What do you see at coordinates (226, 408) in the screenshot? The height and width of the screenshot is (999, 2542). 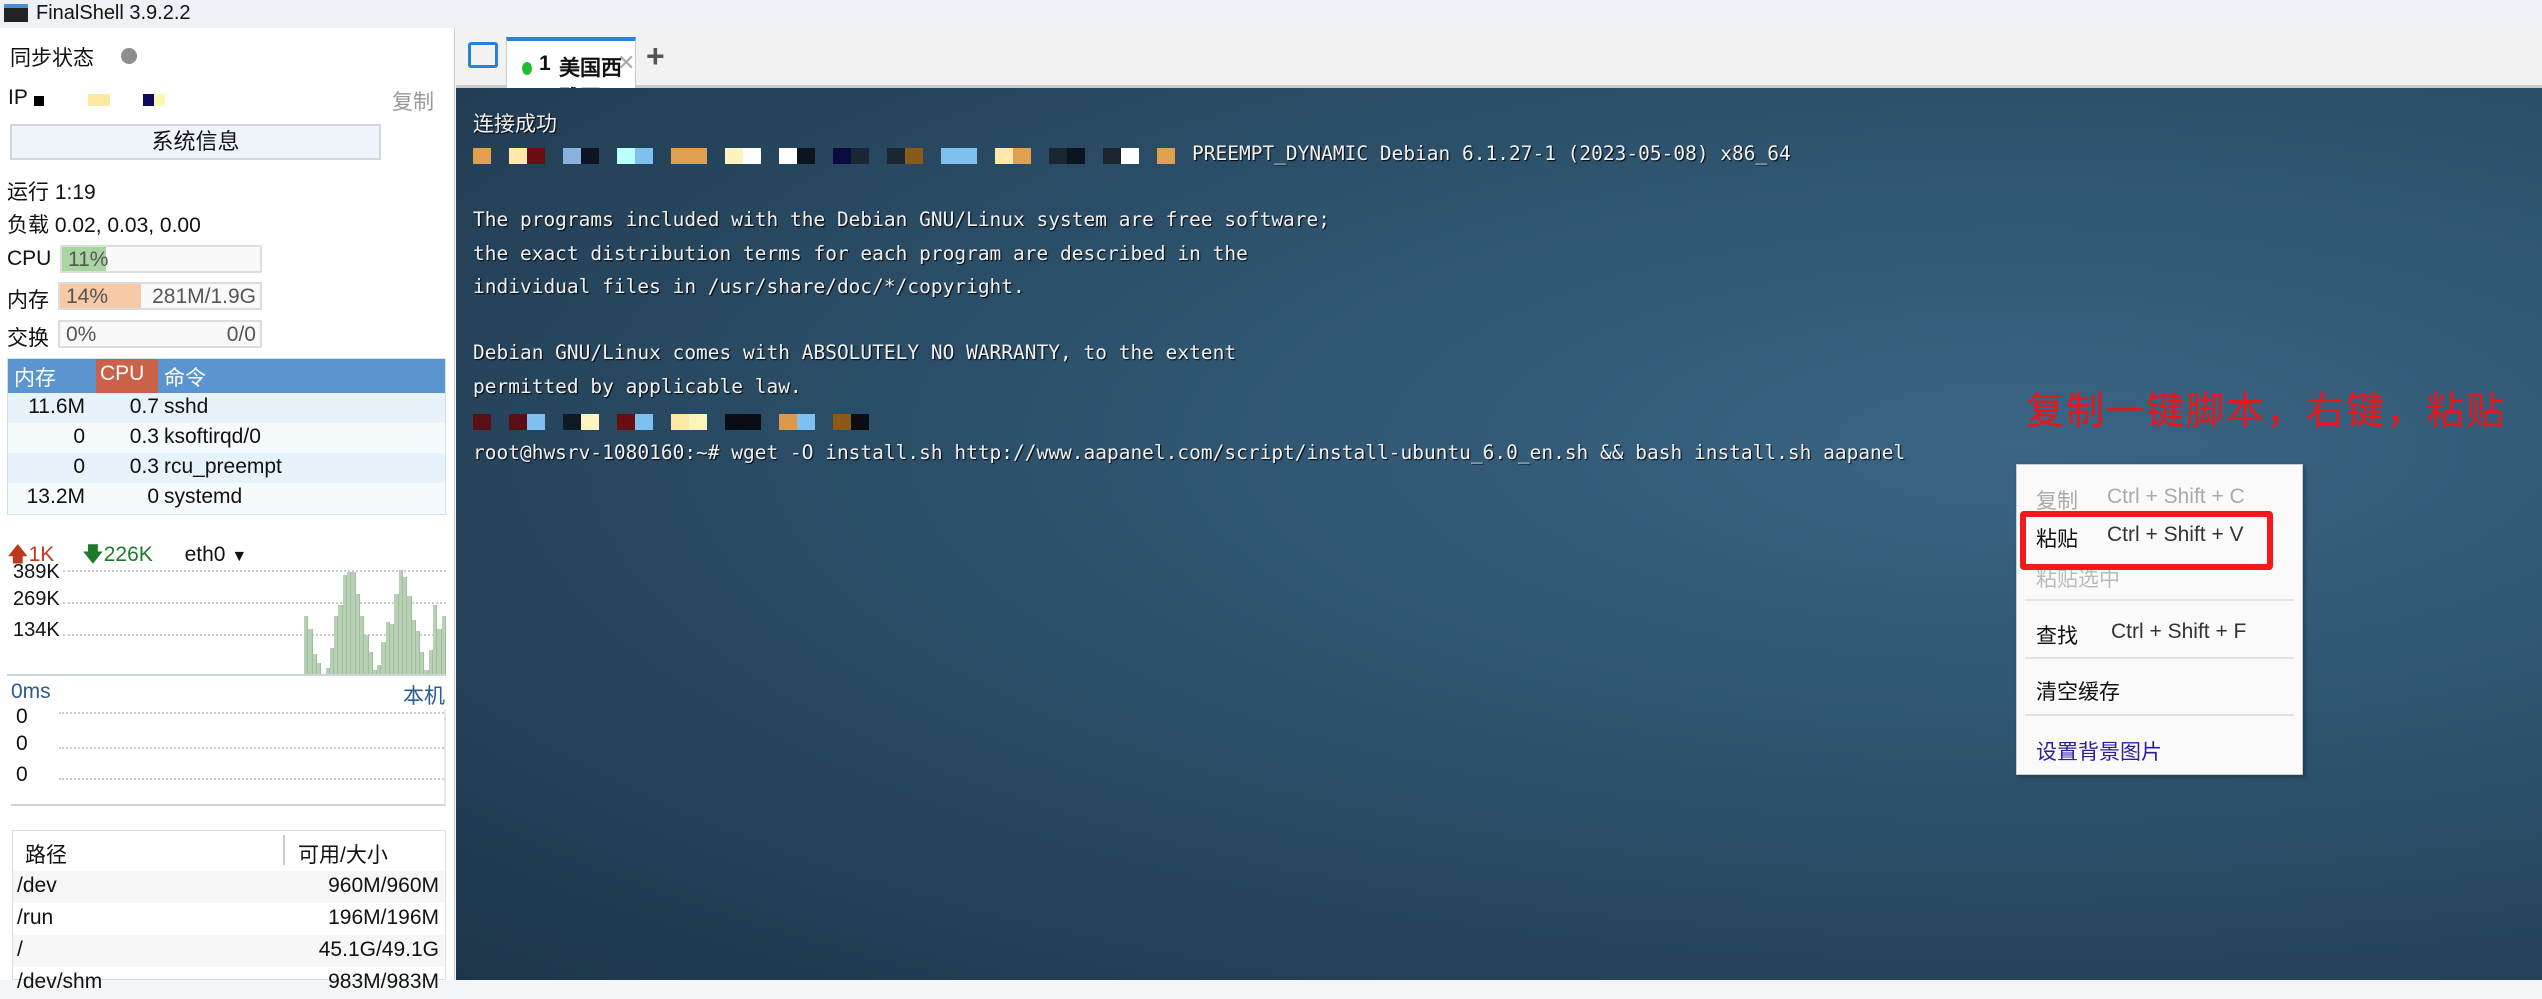 I see `process-row: 11.6M 0.7 sshd` at bounding box center [226, 408].